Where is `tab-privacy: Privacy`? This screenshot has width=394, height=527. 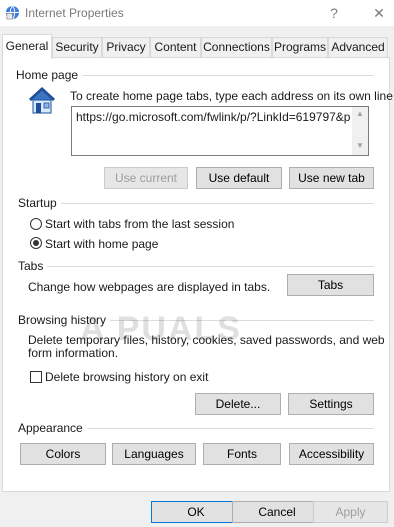 tab-privacy: Privacy is located at coordinates (126, 47).